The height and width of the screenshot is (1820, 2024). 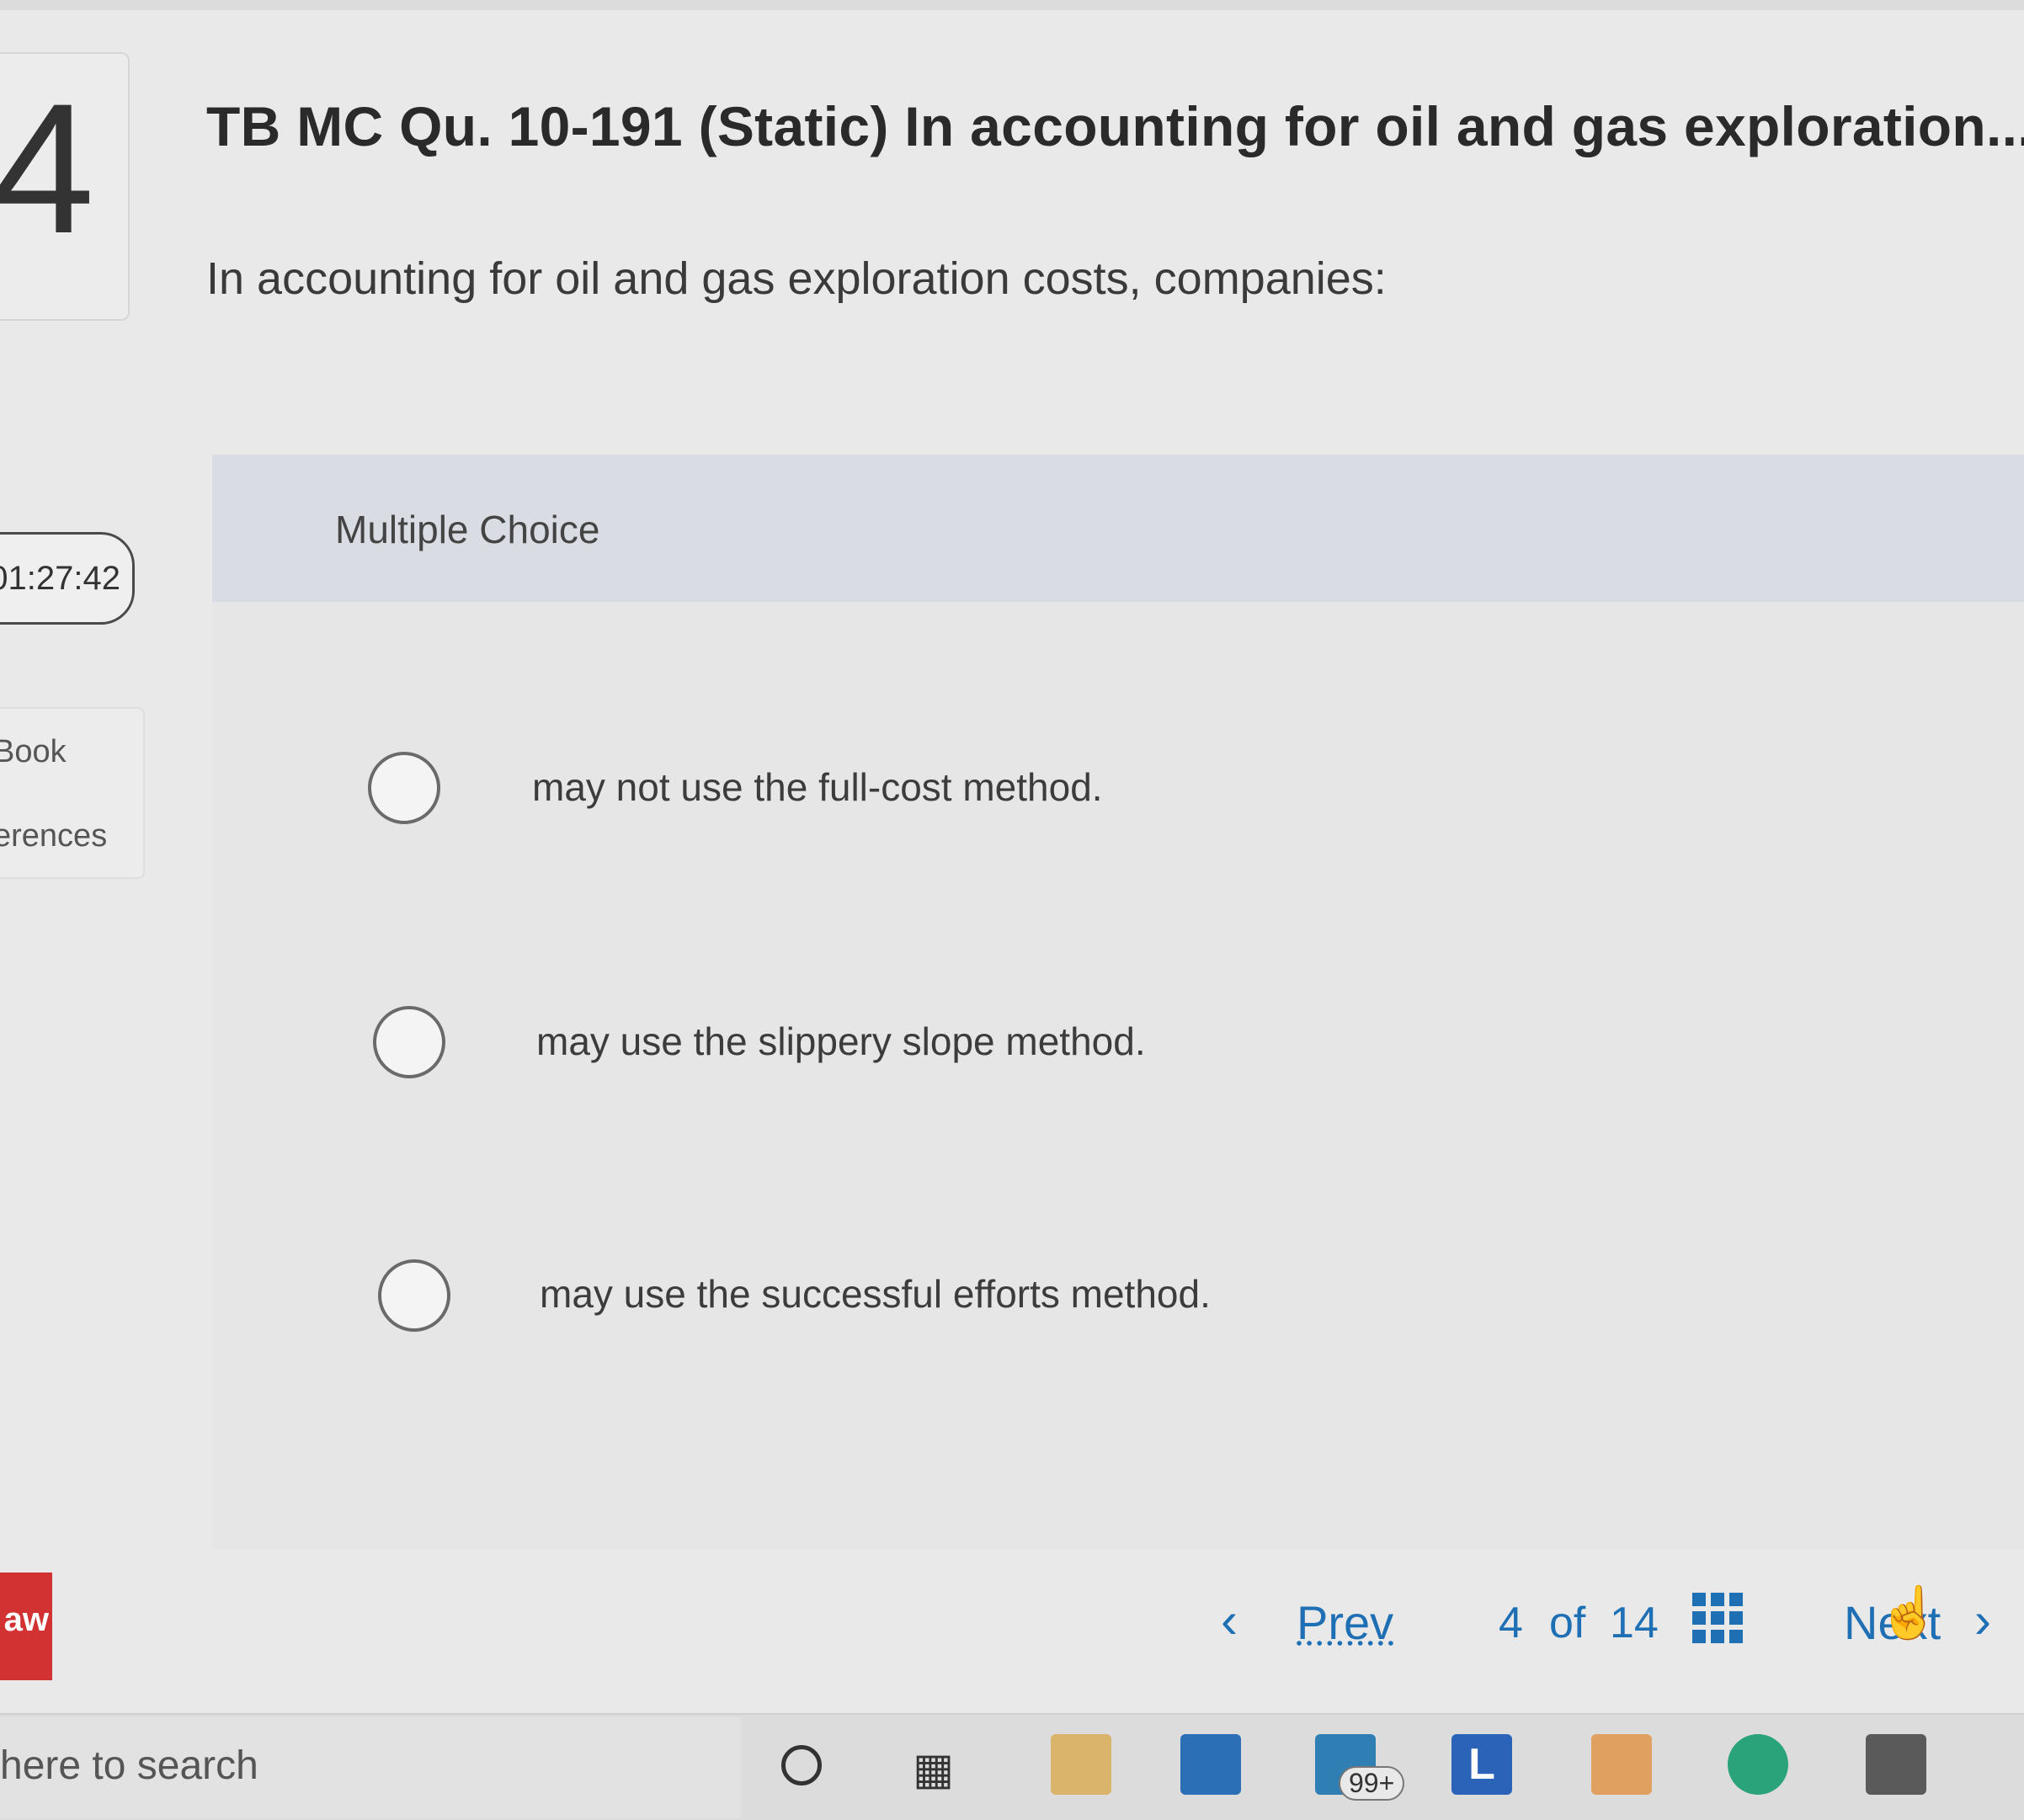 I want to click on chevron-left-icon: ‹, so click(x=1230, y=1620).